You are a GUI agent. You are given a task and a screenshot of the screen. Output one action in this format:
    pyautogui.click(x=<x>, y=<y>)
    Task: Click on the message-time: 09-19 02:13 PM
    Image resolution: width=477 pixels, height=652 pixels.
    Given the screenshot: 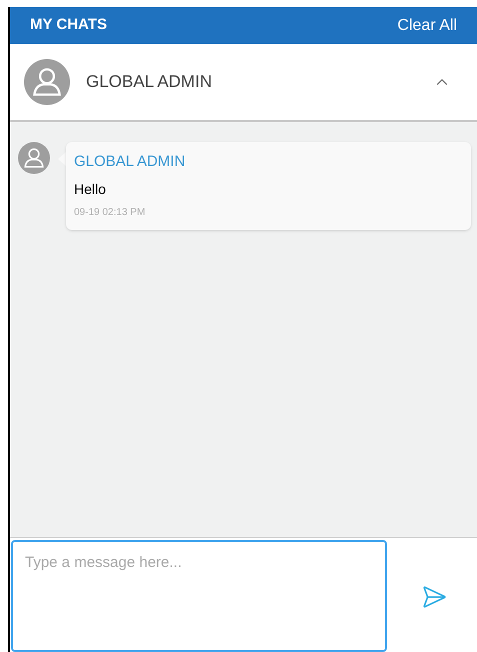 What is the action you would take?
    pyautogui.click(x=110, y=213)
    